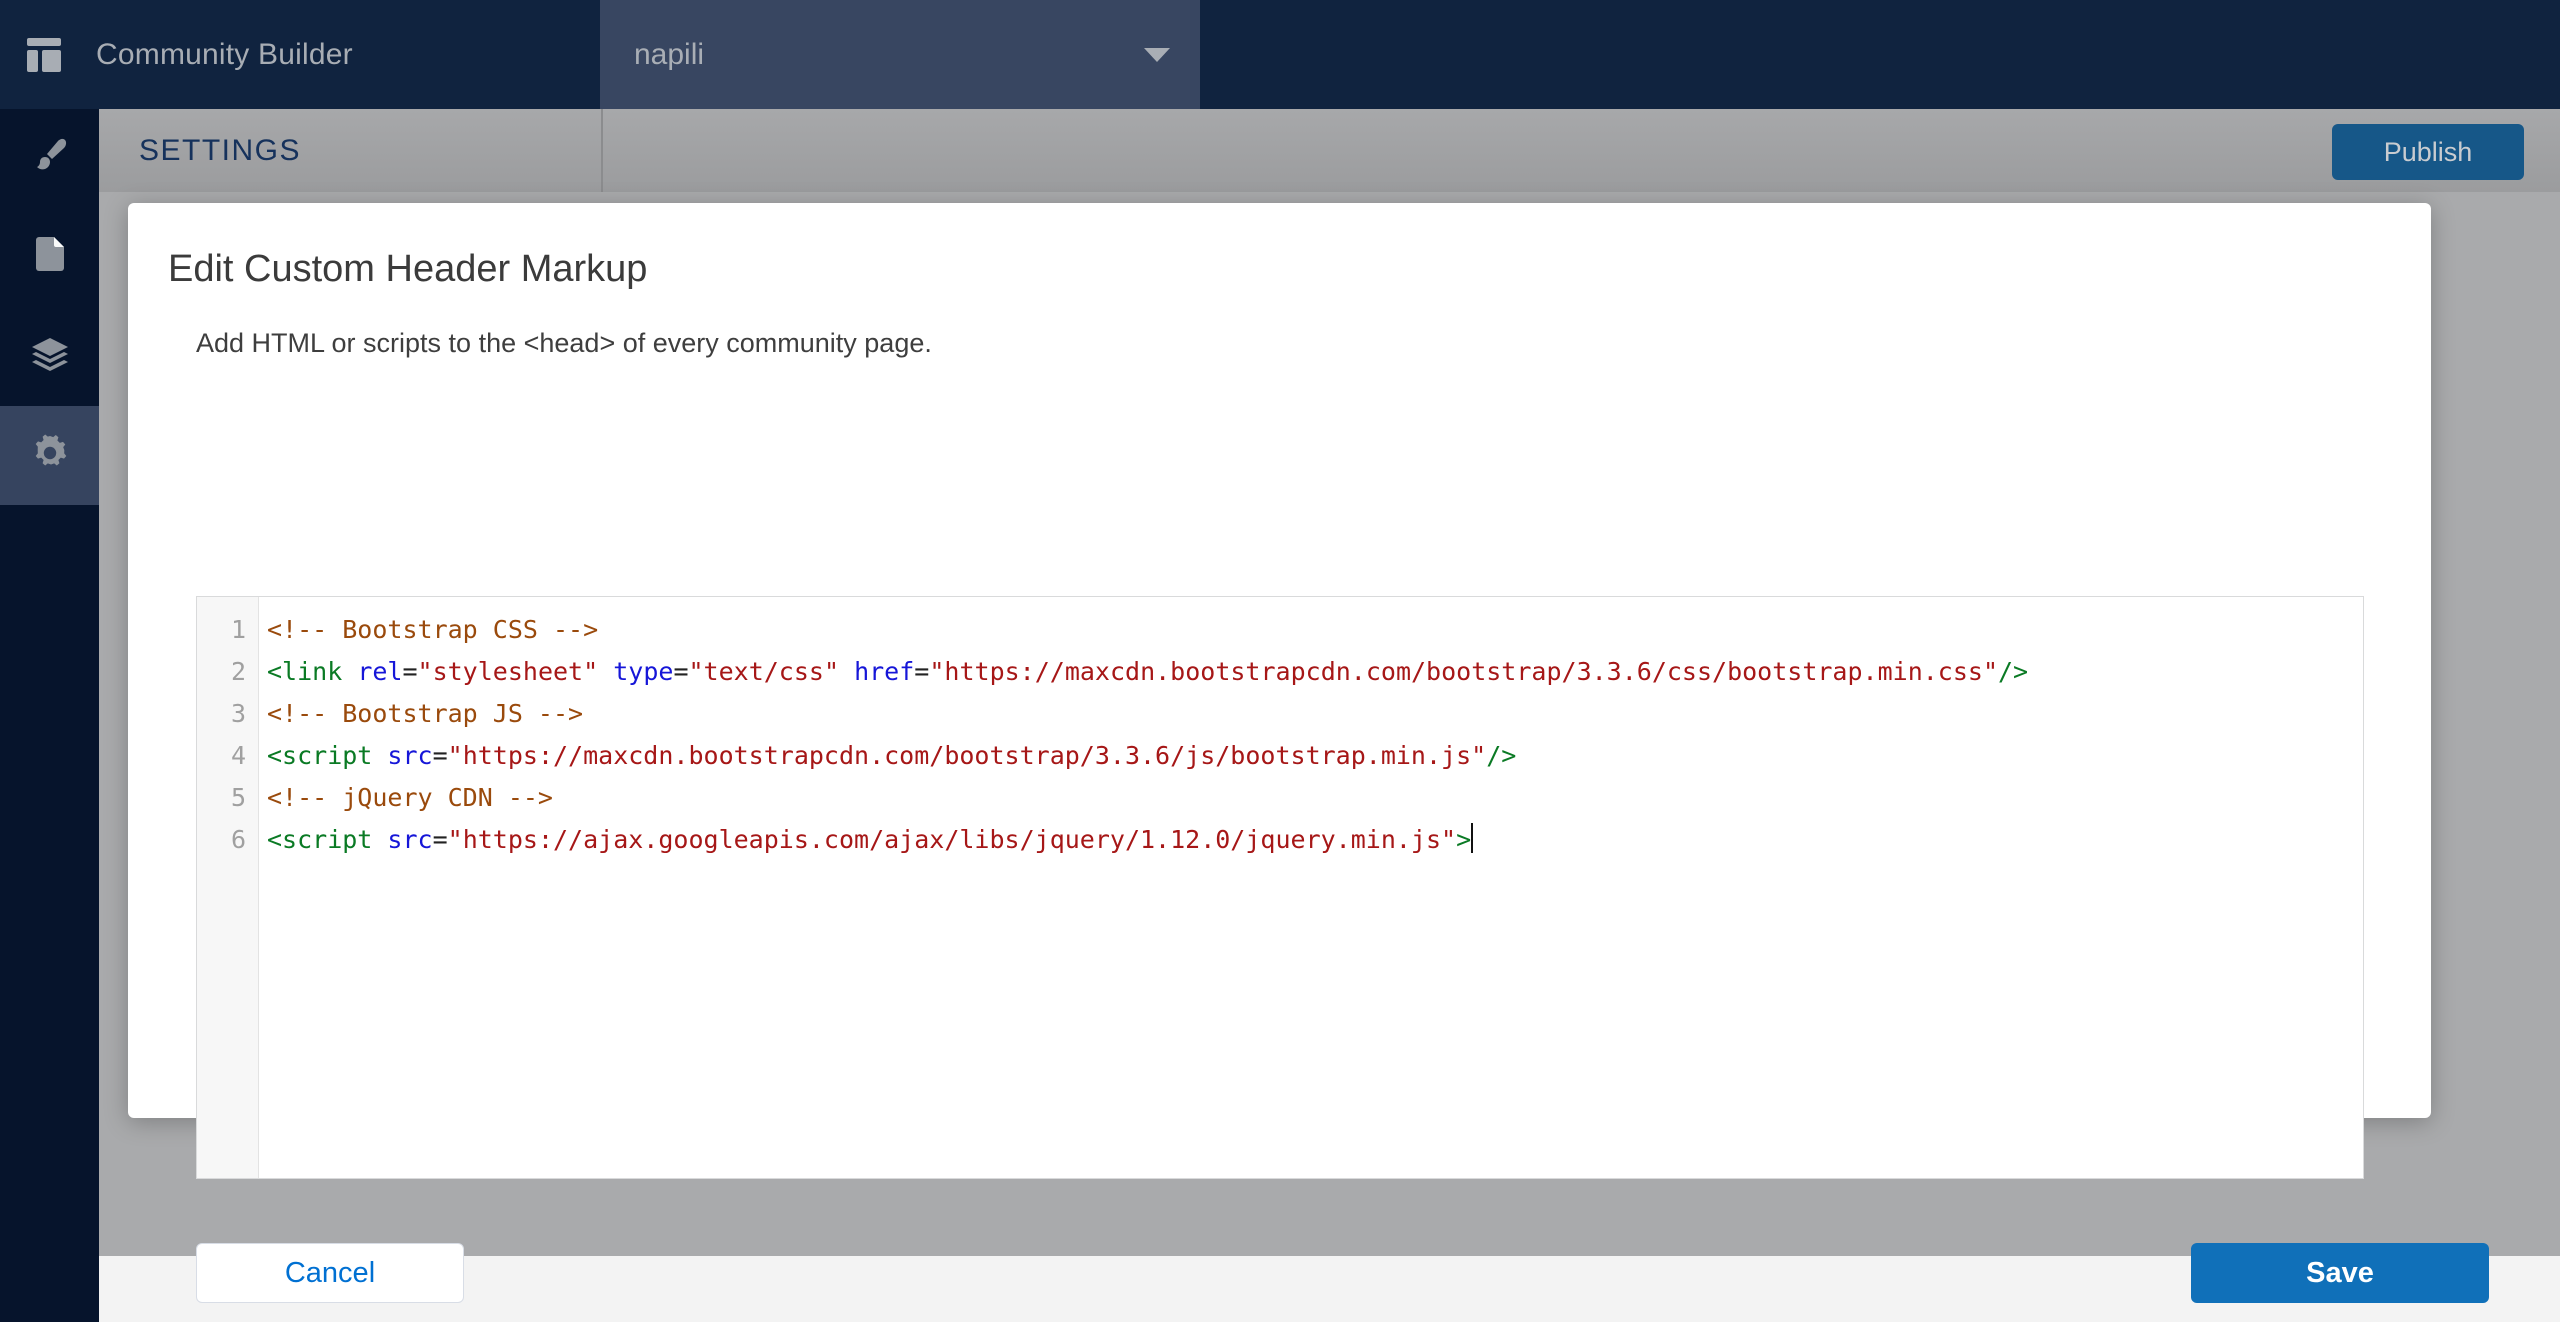 This screenshot has width=2560, height=1322. Describe the element at coordinates (1315, 630) in the screenshot. I see `code-line: <!-- Bootstrap CSS -->` at that location.